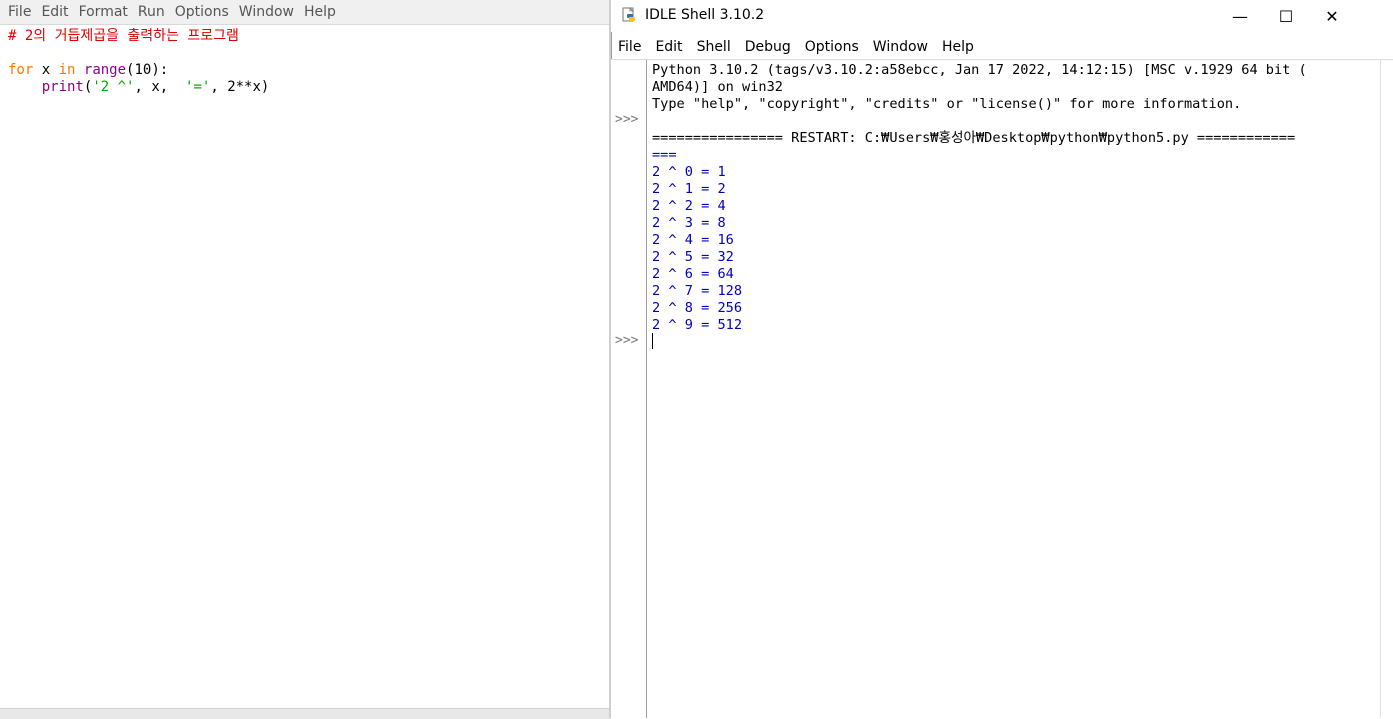 The image size is (1393, 719). Describe the element at coordinates (768, 47) in the screenshot. I see `shell-menu-debug: Debug` at that location.